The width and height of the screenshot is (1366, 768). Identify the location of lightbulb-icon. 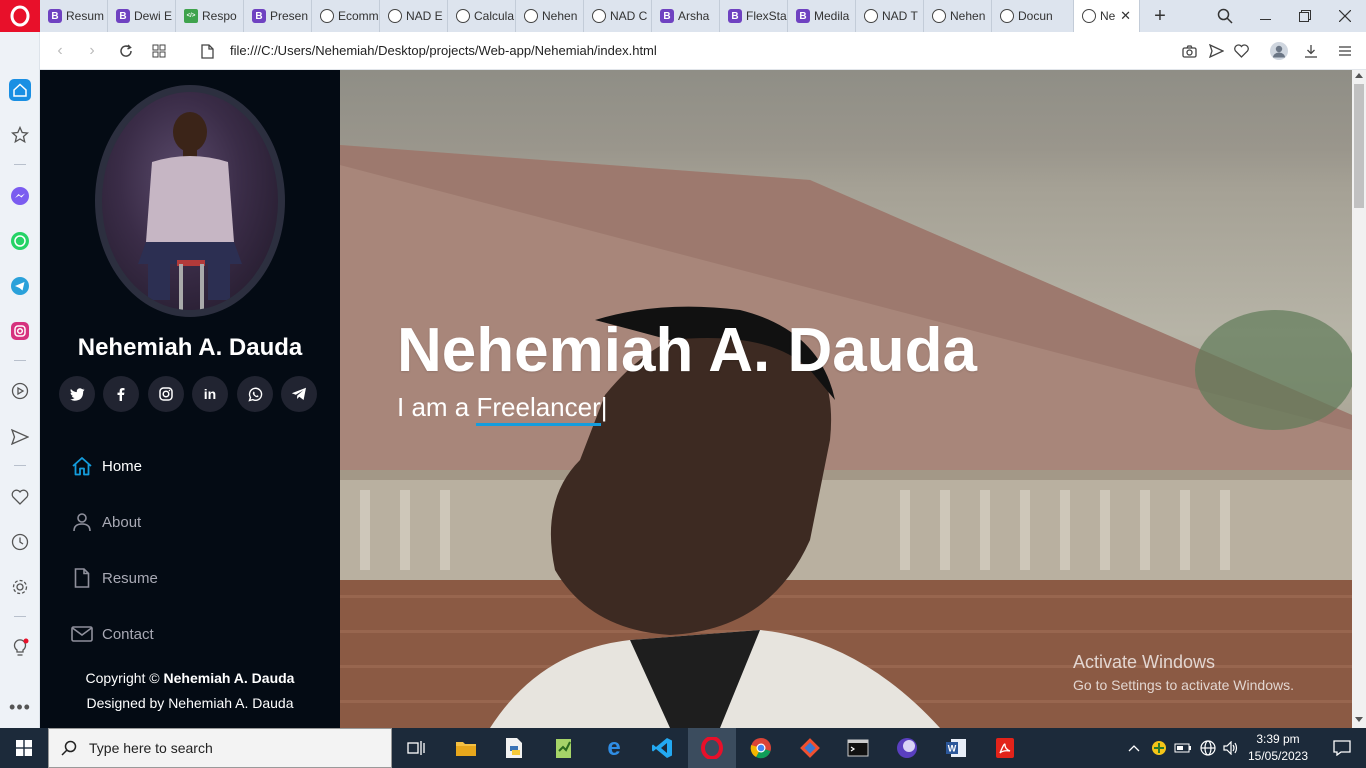
(21, 647).